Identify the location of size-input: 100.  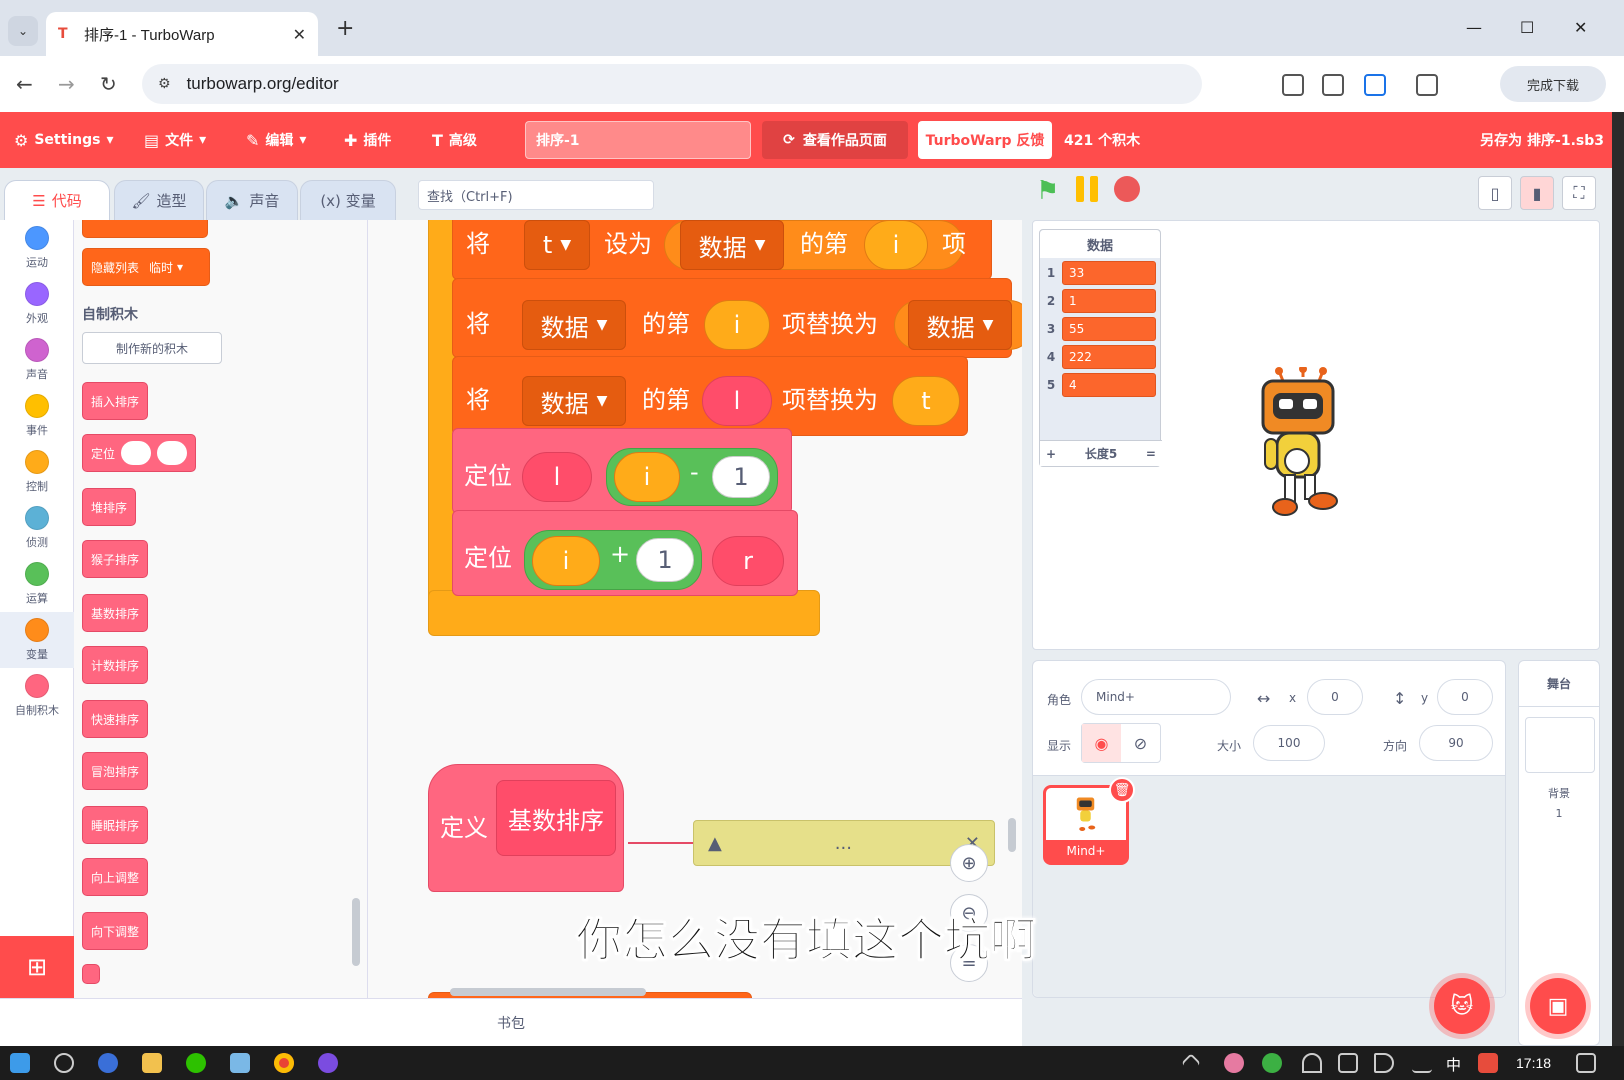
(1289, 743).